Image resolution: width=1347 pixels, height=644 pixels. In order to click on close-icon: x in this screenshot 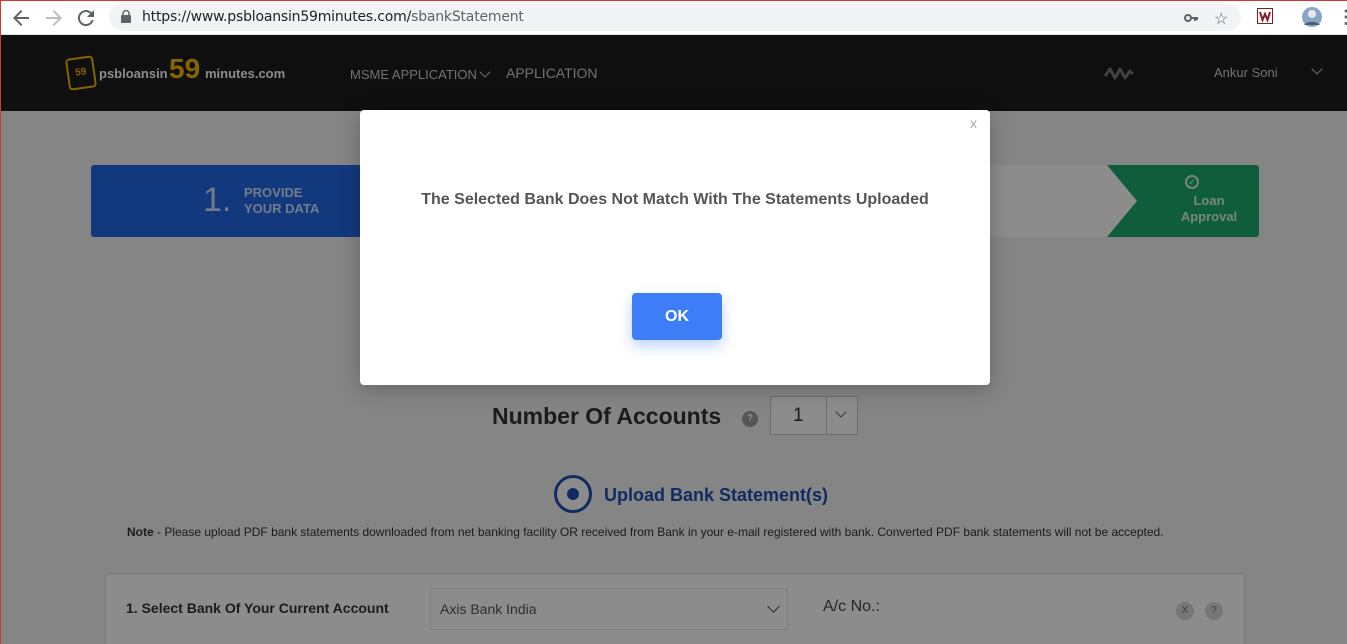, I will do `click(973, 123)`.